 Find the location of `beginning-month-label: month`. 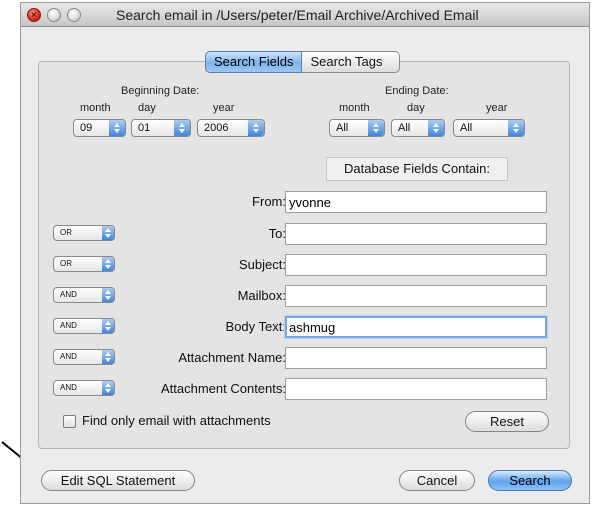

beginning-month-label: month is located at coordinates (95, 108).